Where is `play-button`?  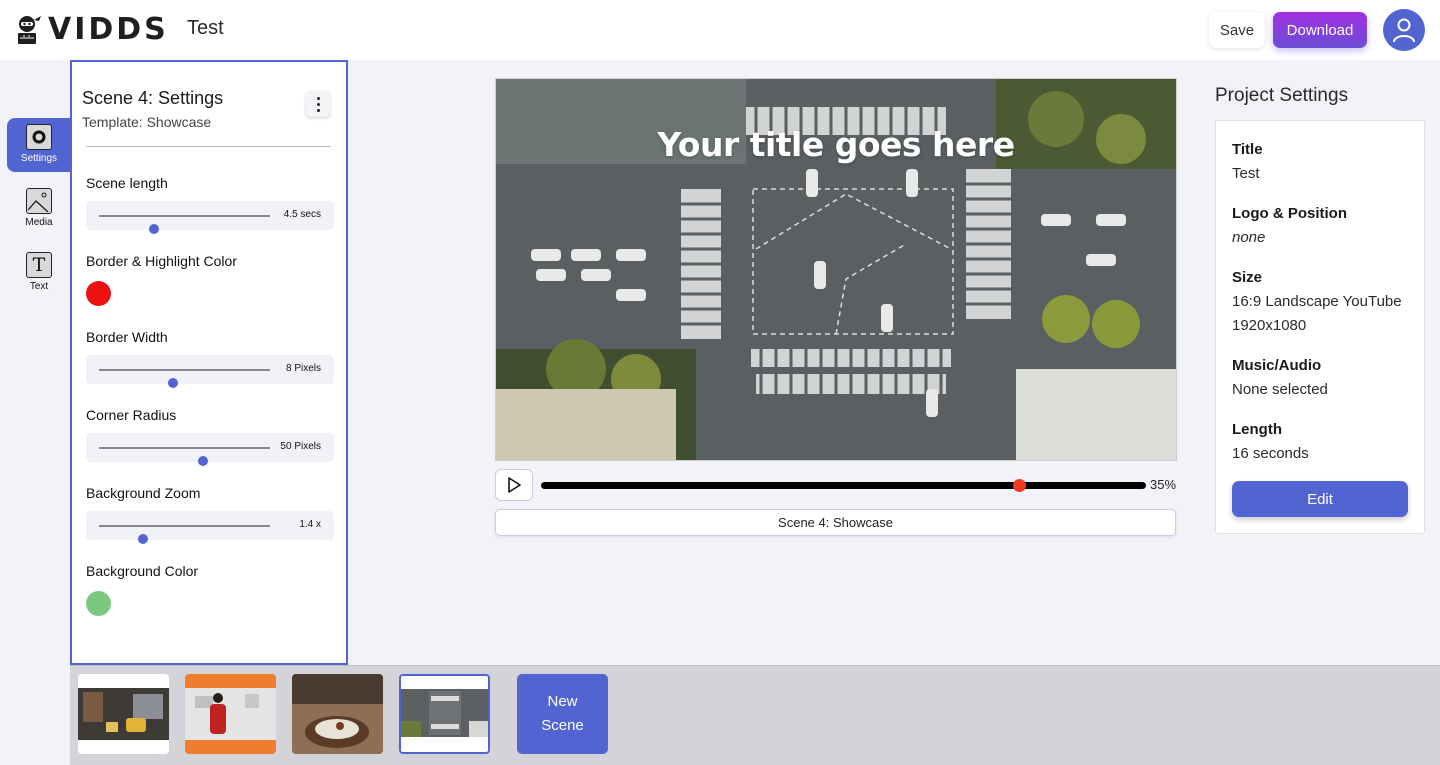
play-button is located at coordinates (514, 485).